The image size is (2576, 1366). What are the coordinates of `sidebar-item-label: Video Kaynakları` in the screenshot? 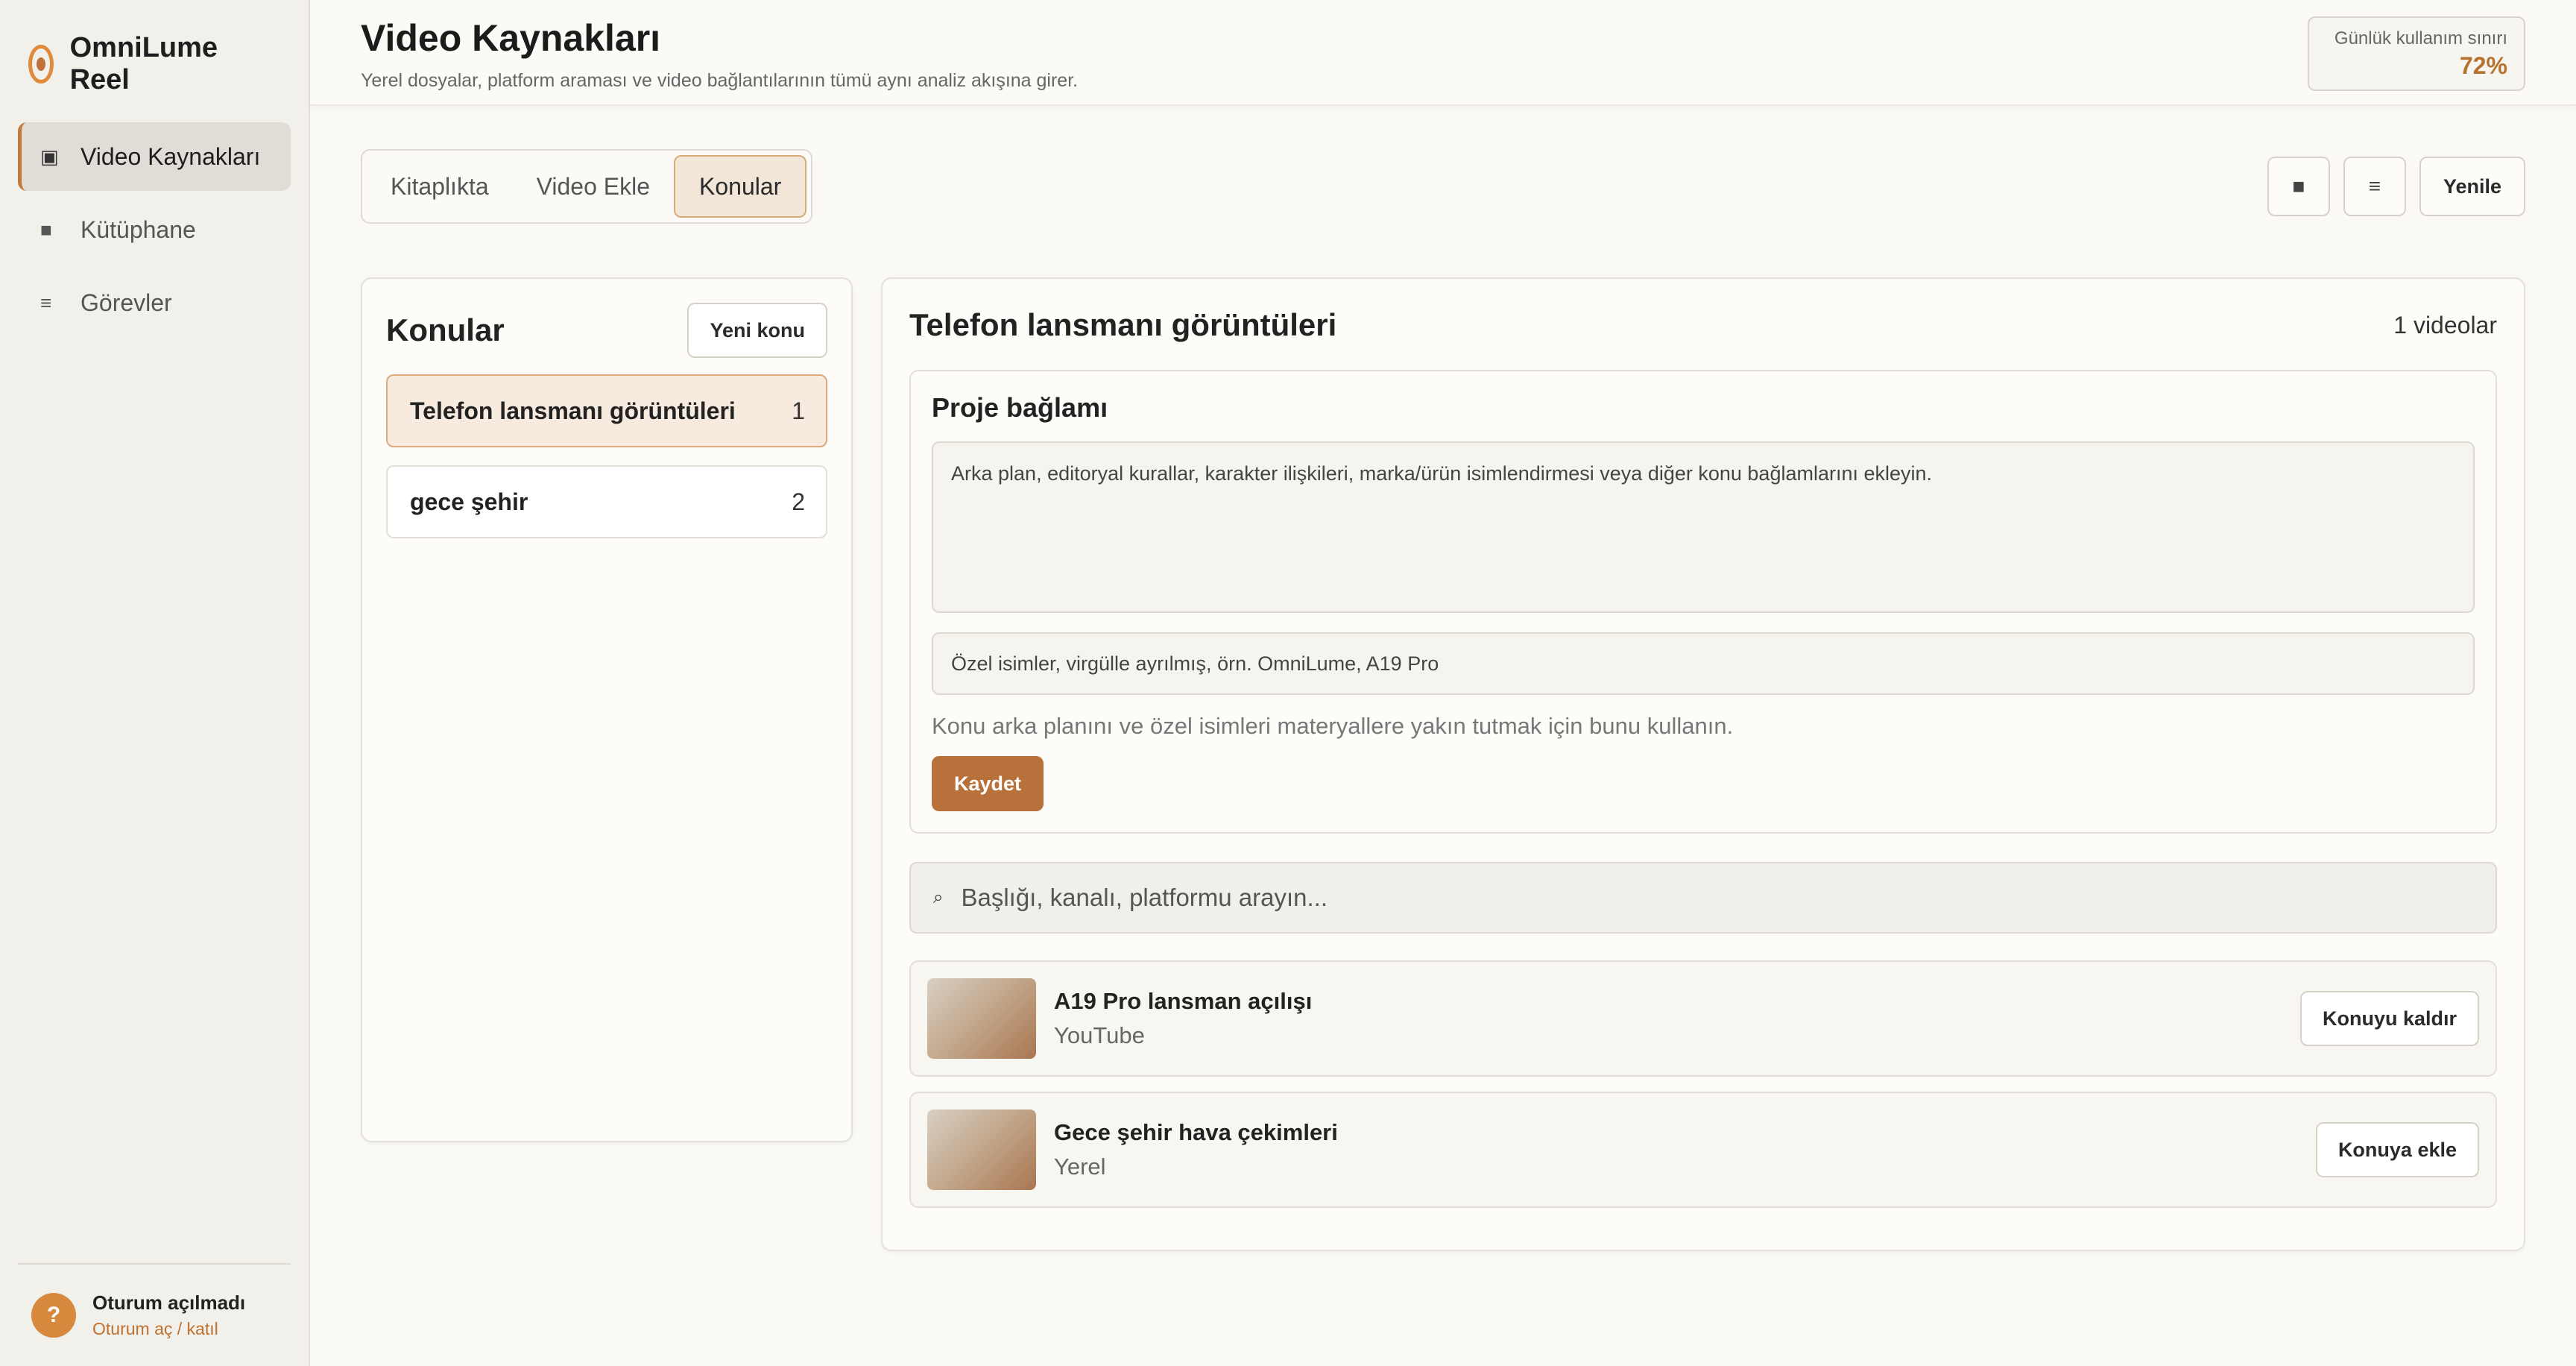 It's located at (170, 156).